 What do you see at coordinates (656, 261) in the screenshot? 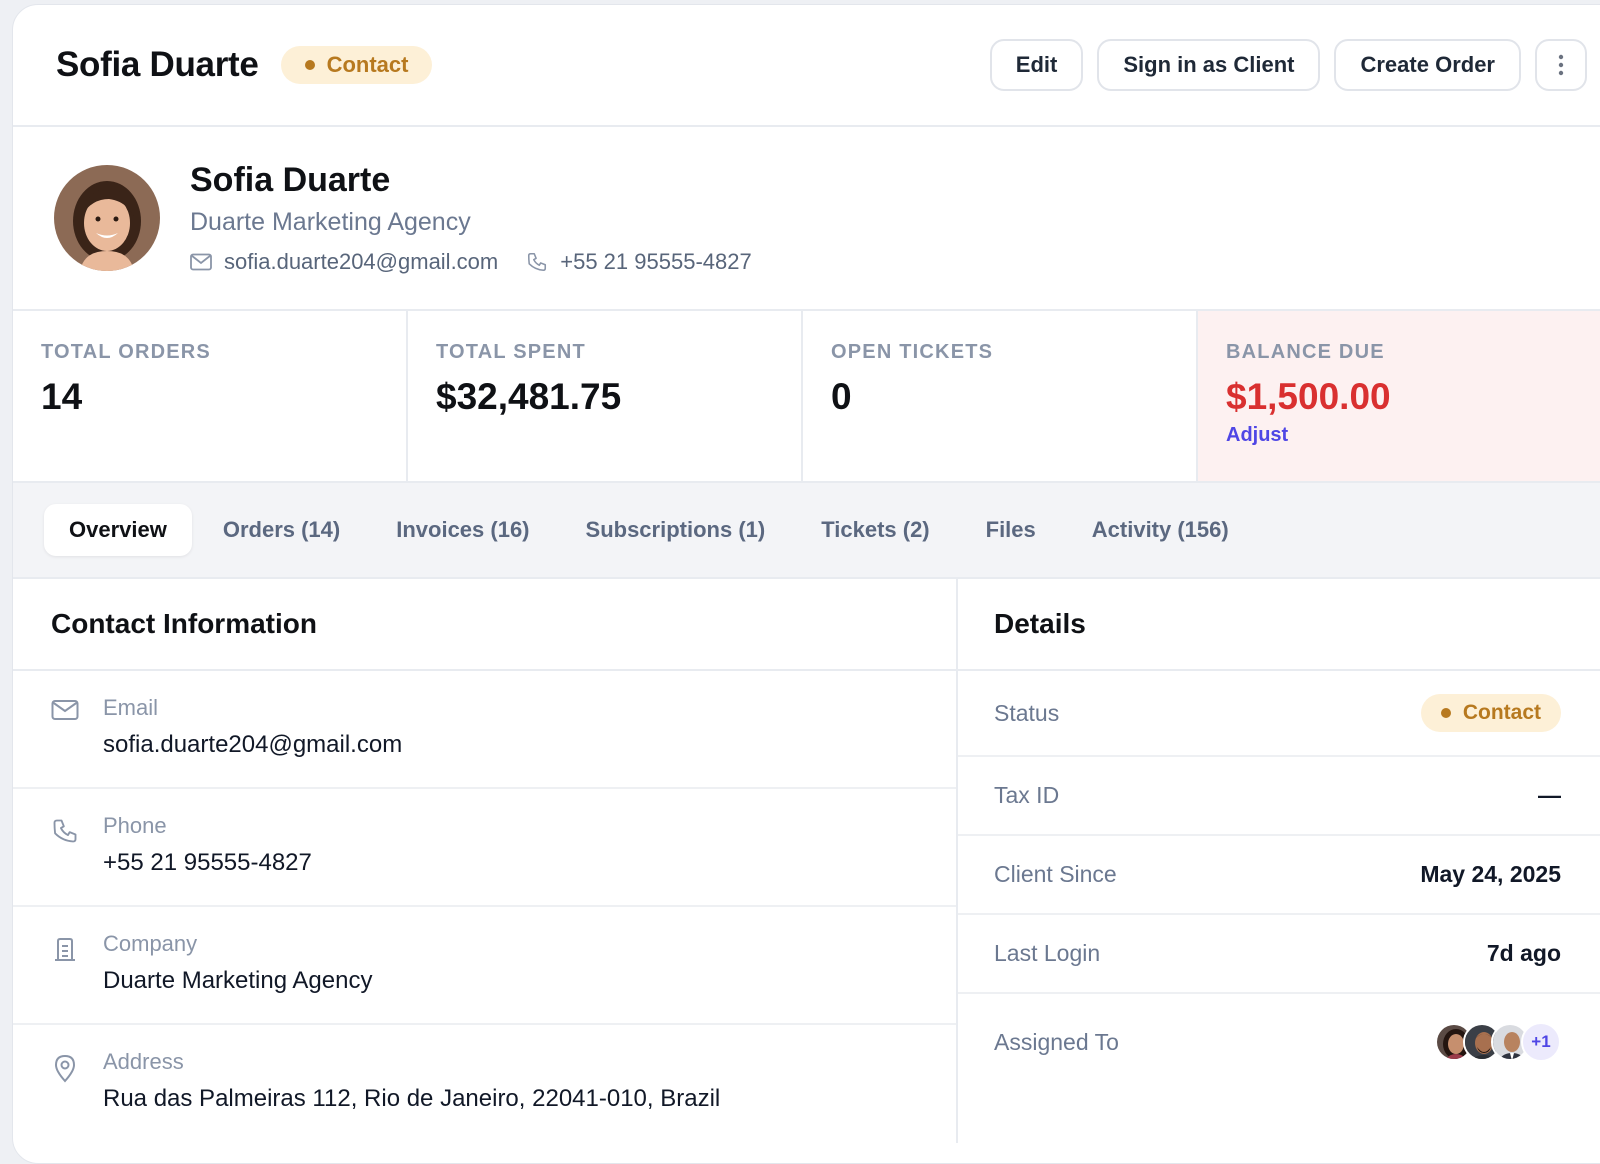
I see `profile-phone-text: +55 21 95555-4827` at bounding box center [656, 261].